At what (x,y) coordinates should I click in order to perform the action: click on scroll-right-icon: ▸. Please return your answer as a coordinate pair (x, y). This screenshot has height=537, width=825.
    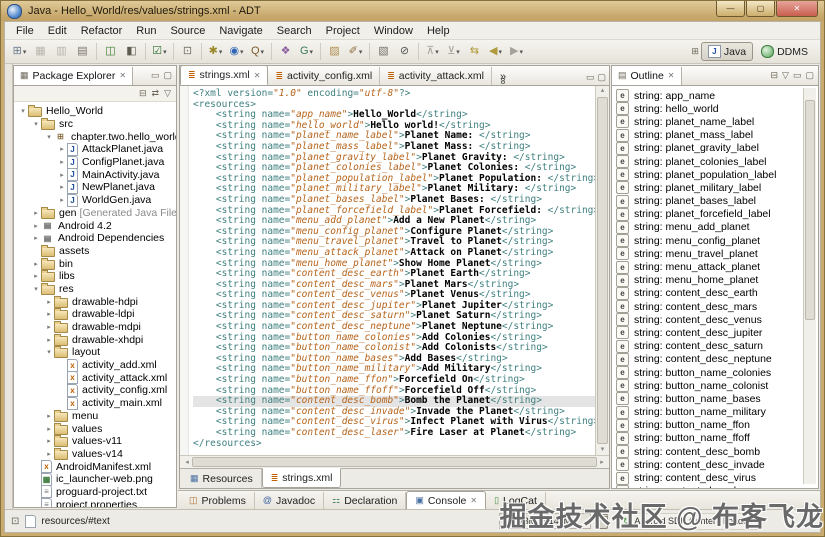
    Looking at the image, I should click on (602, 462).